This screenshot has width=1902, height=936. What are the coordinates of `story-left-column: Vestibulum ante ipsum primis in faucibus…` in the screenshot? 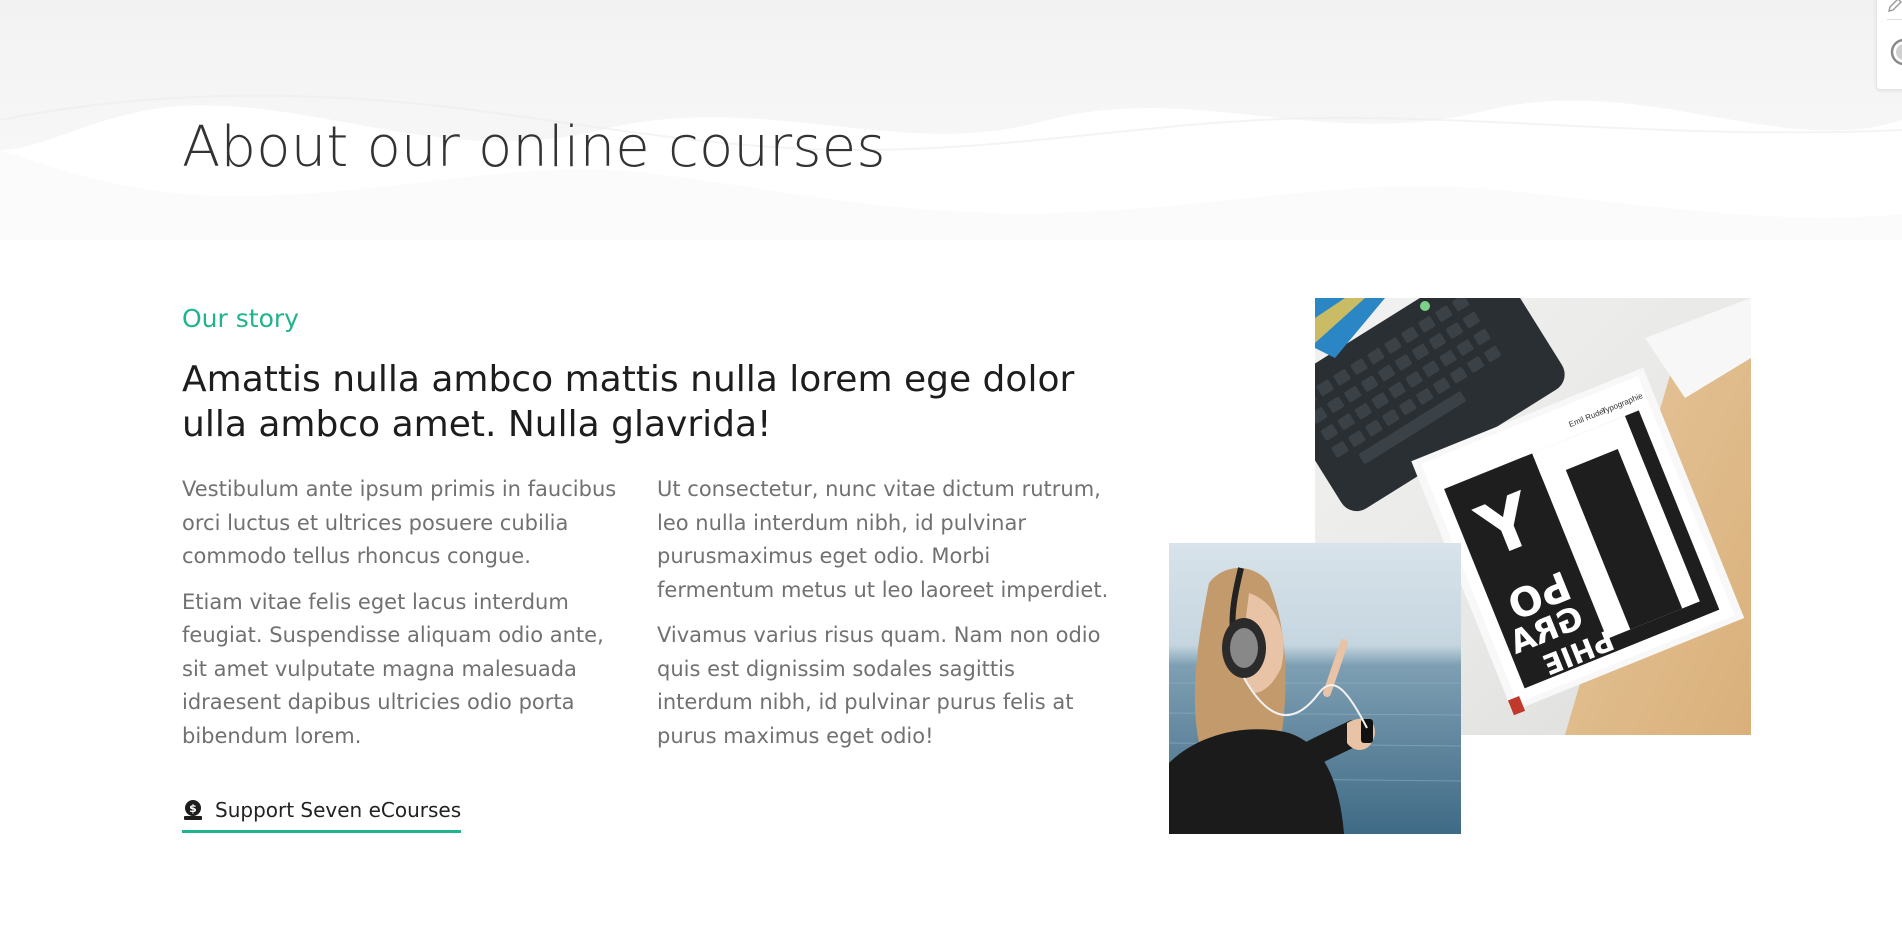 It's located at (407, 619).